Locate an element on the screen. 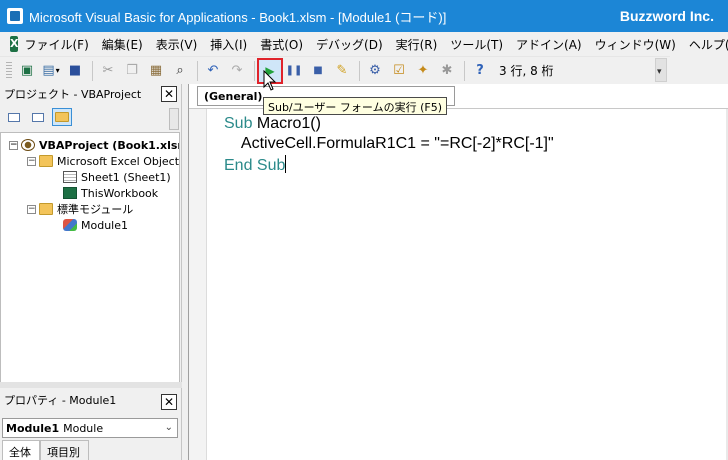  tree-item-excel-objects: − Microsoft Excel Objects is located at coordinates (103, 161).